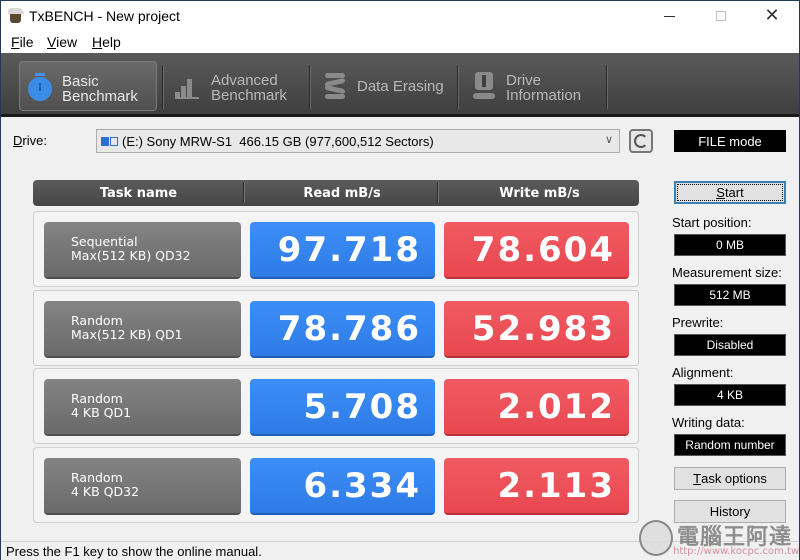  What do you see at coordinates (104, 16) in the screenshot?
I see `window-title: TxBENCH - New project` at bounding box center [104, 16].